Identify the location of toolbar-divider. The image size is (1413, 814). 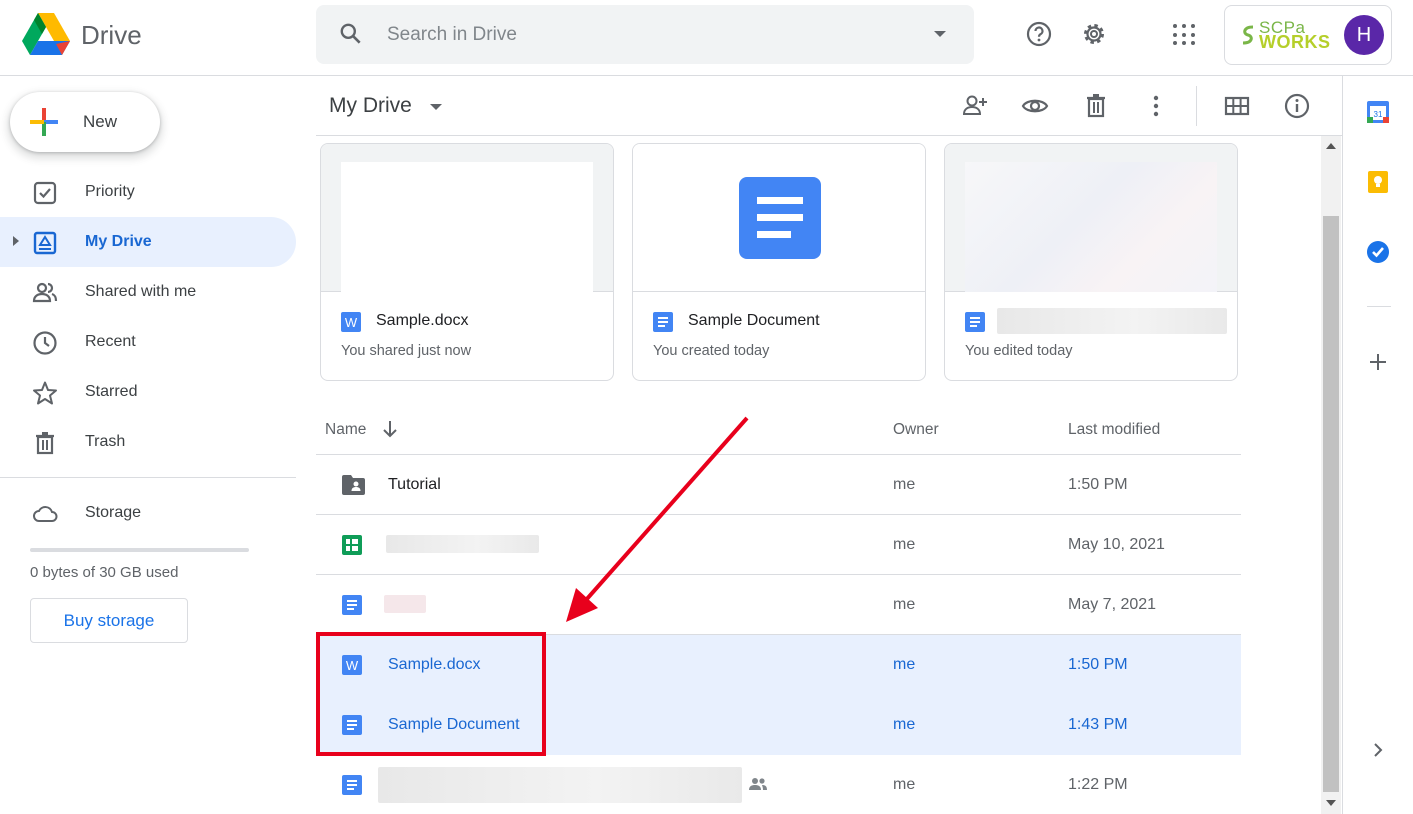
(1196, 106).